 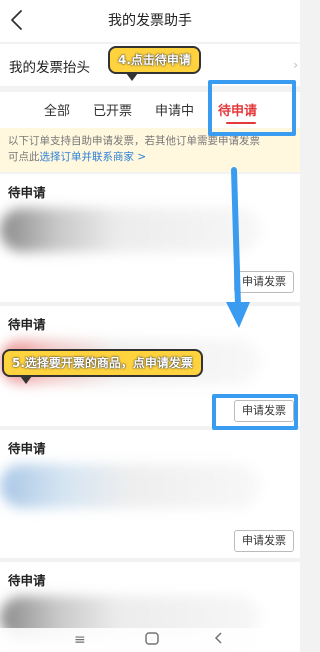 I want to click on tutorial-arrow, so click(x=238, y=247).